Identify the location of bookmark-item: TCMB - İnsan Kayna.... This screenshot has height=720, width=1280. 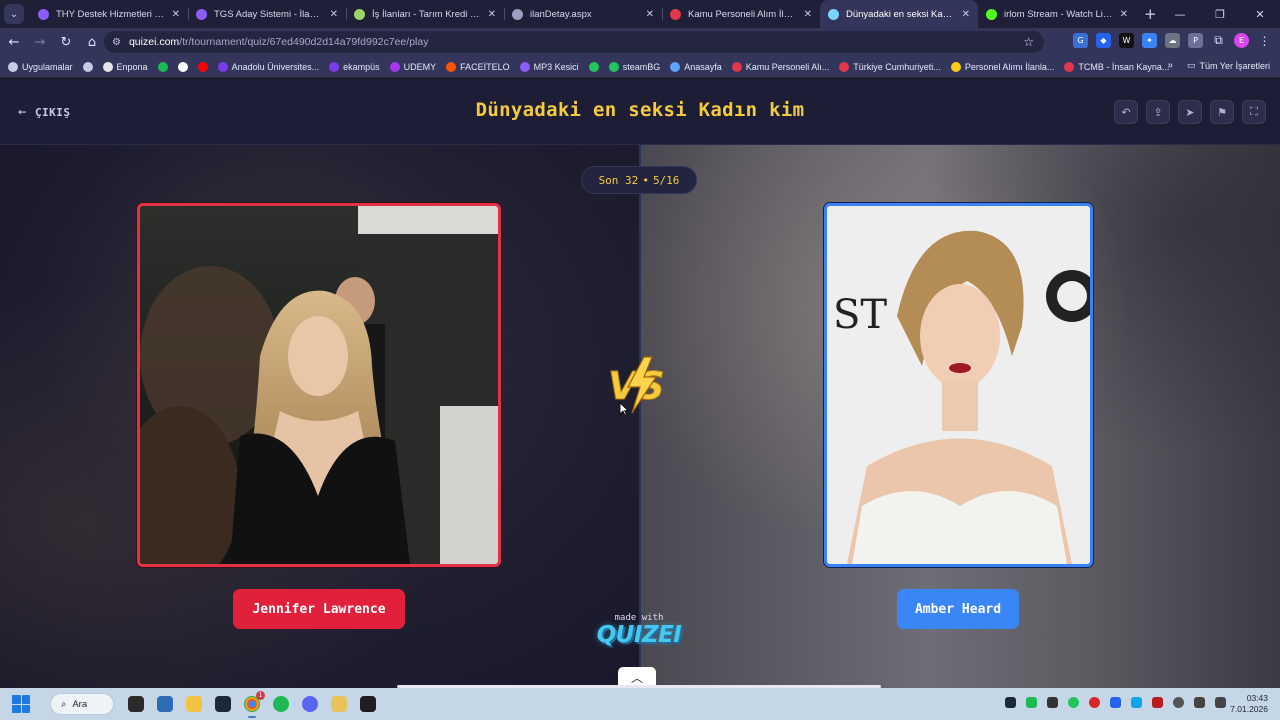
(1117, 66).